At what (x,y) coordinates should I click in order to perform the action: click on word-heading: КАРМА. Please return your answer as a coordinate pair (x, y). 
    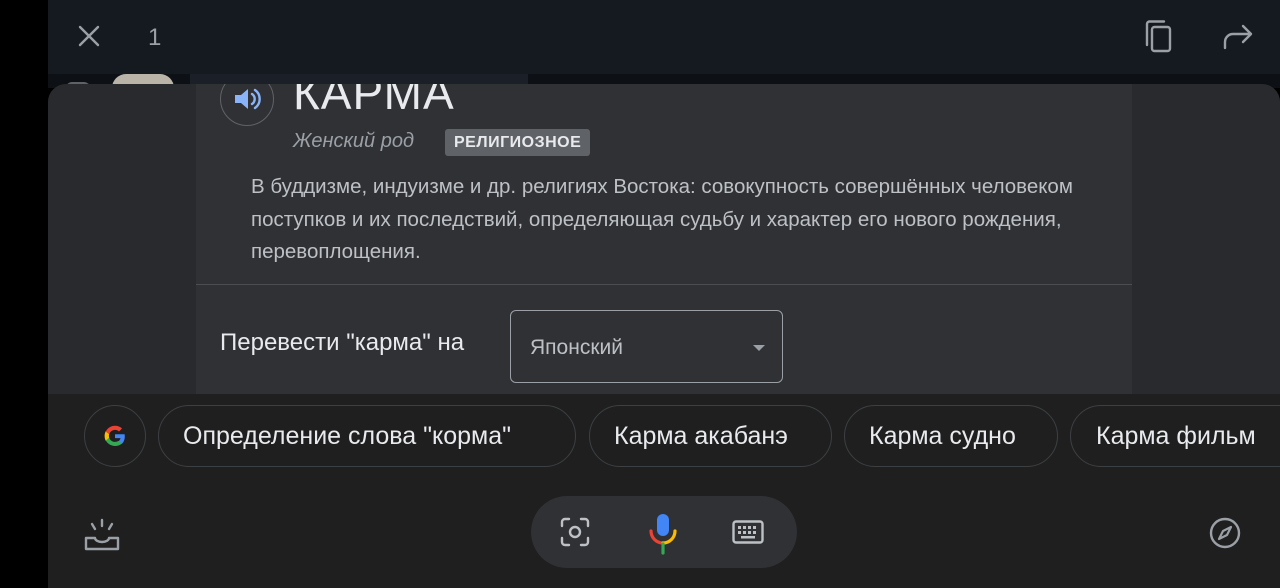
    Looking at the image, I should click on (374, 101).